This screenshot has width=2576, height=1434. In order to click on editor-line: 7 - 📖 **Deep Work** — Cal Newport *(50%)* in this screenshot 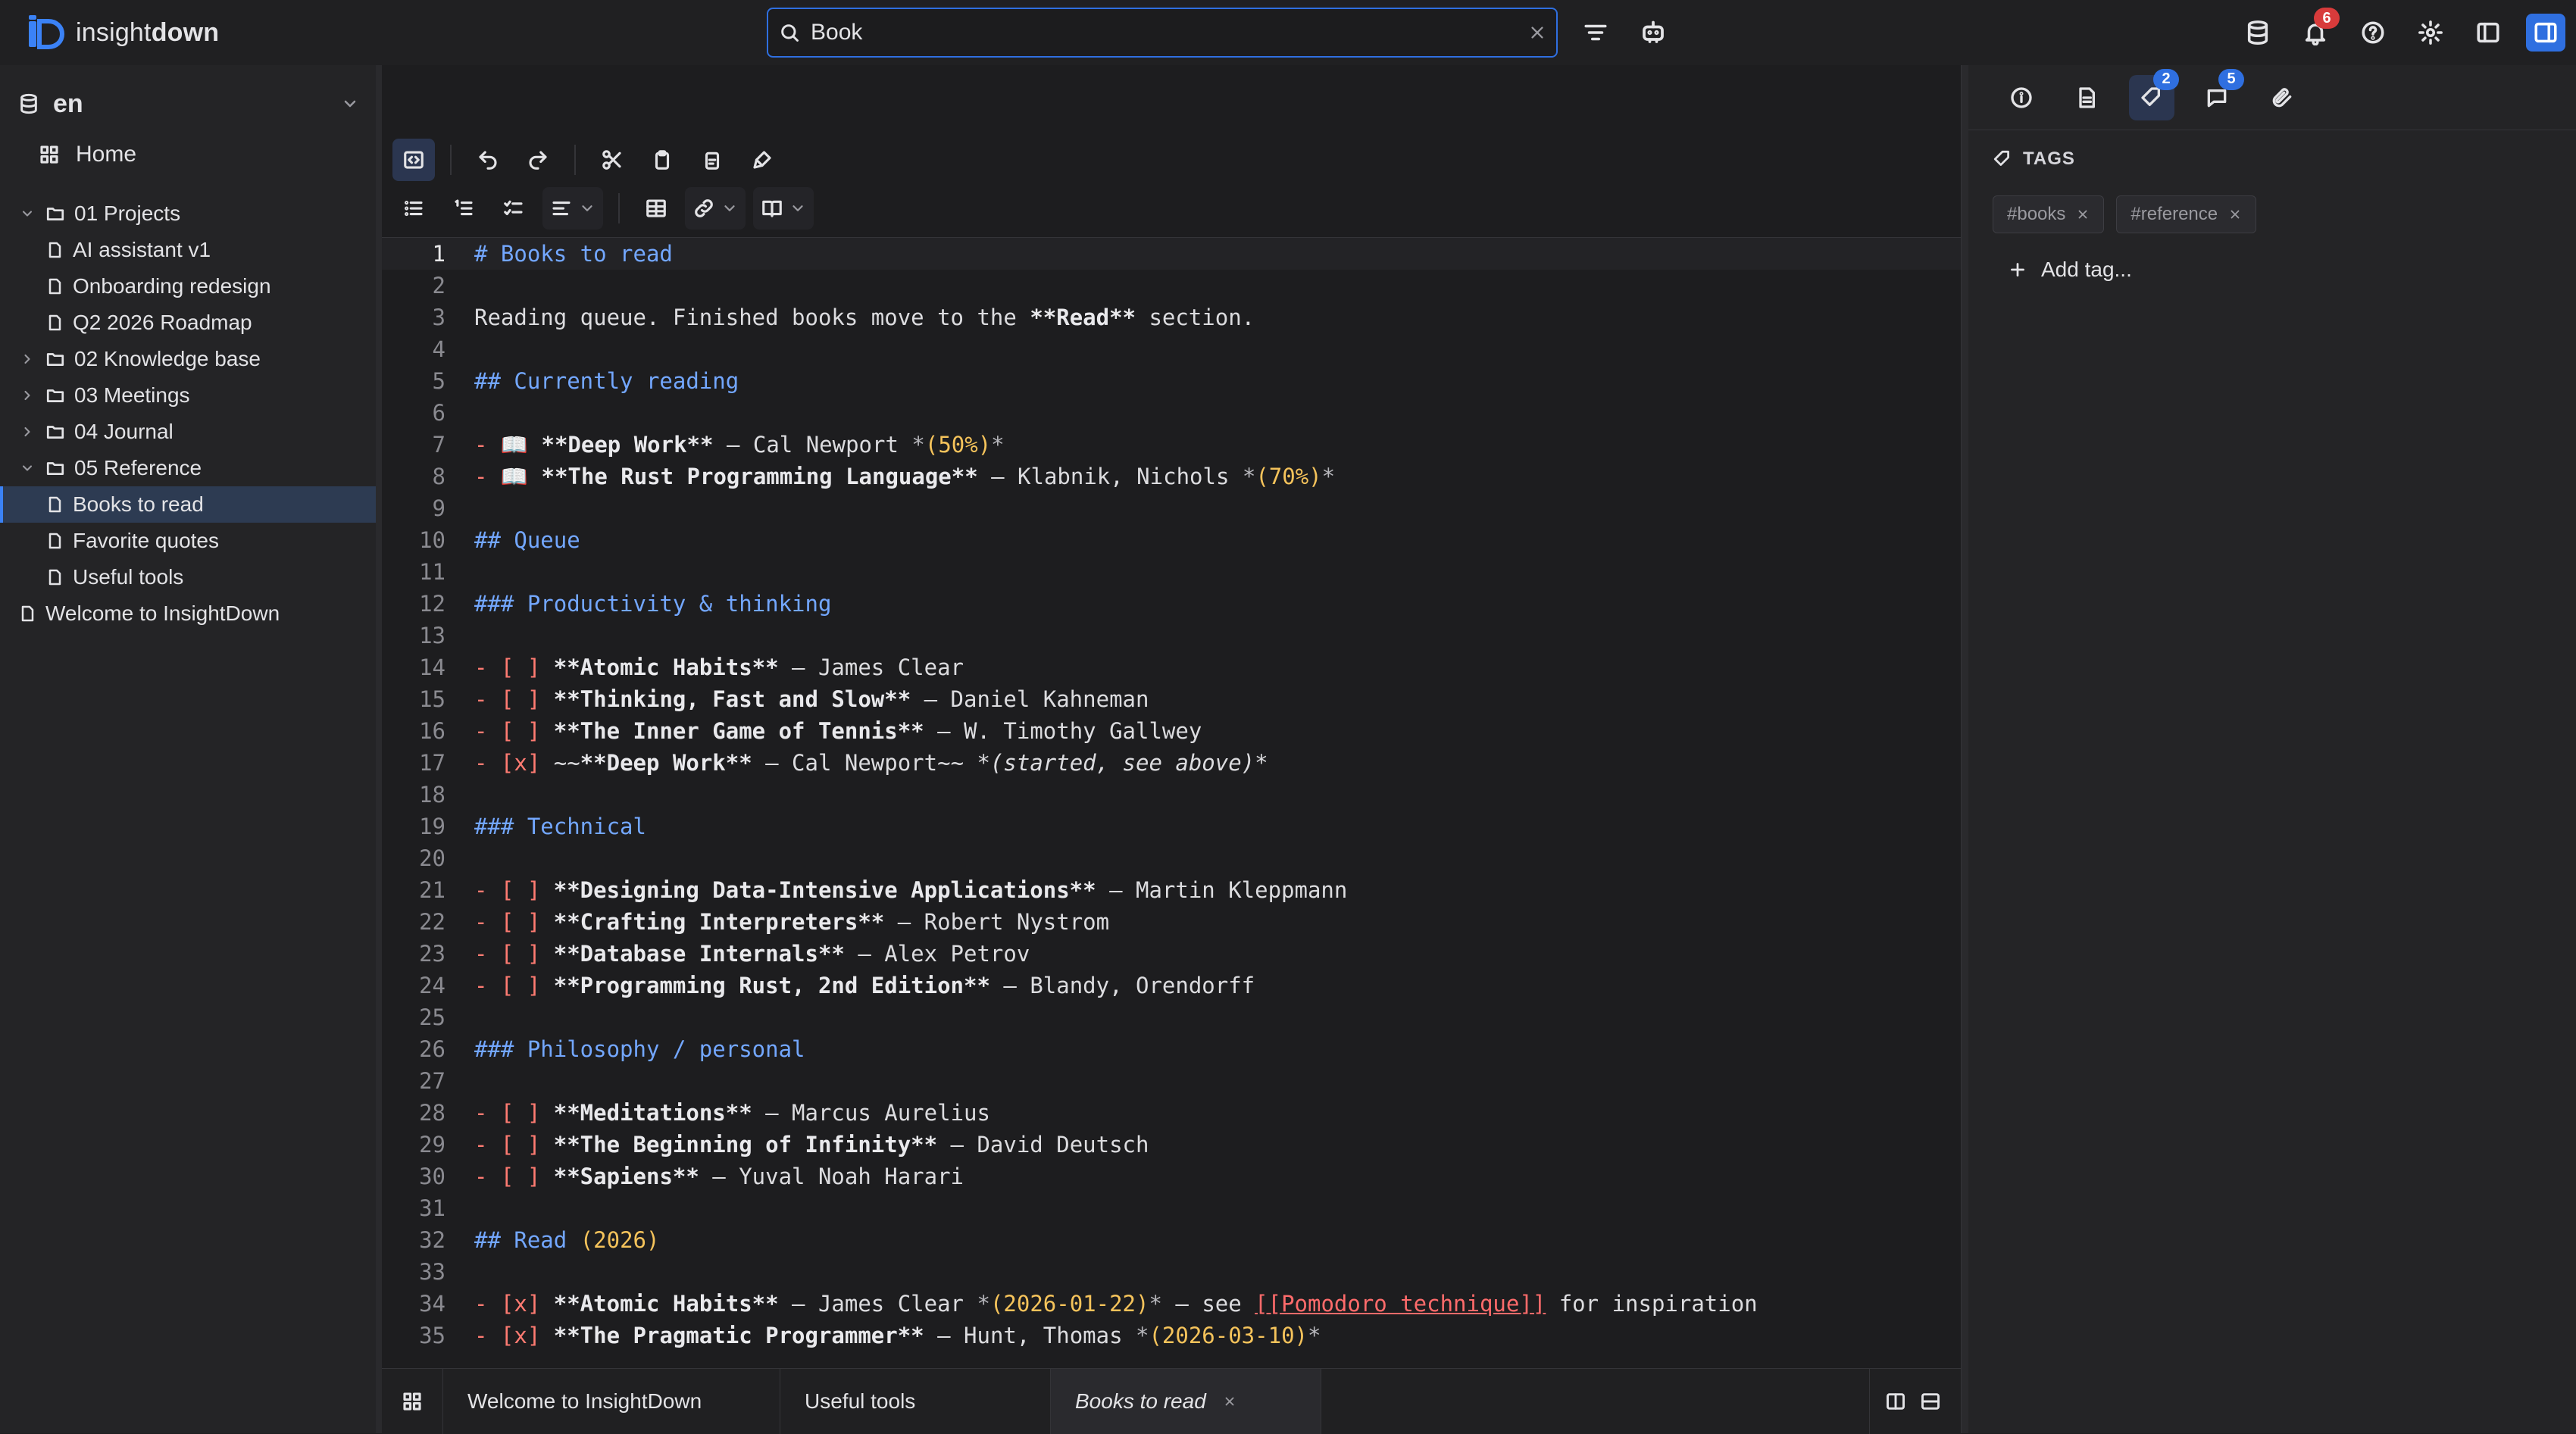, I will do `click(1171, 445)`.